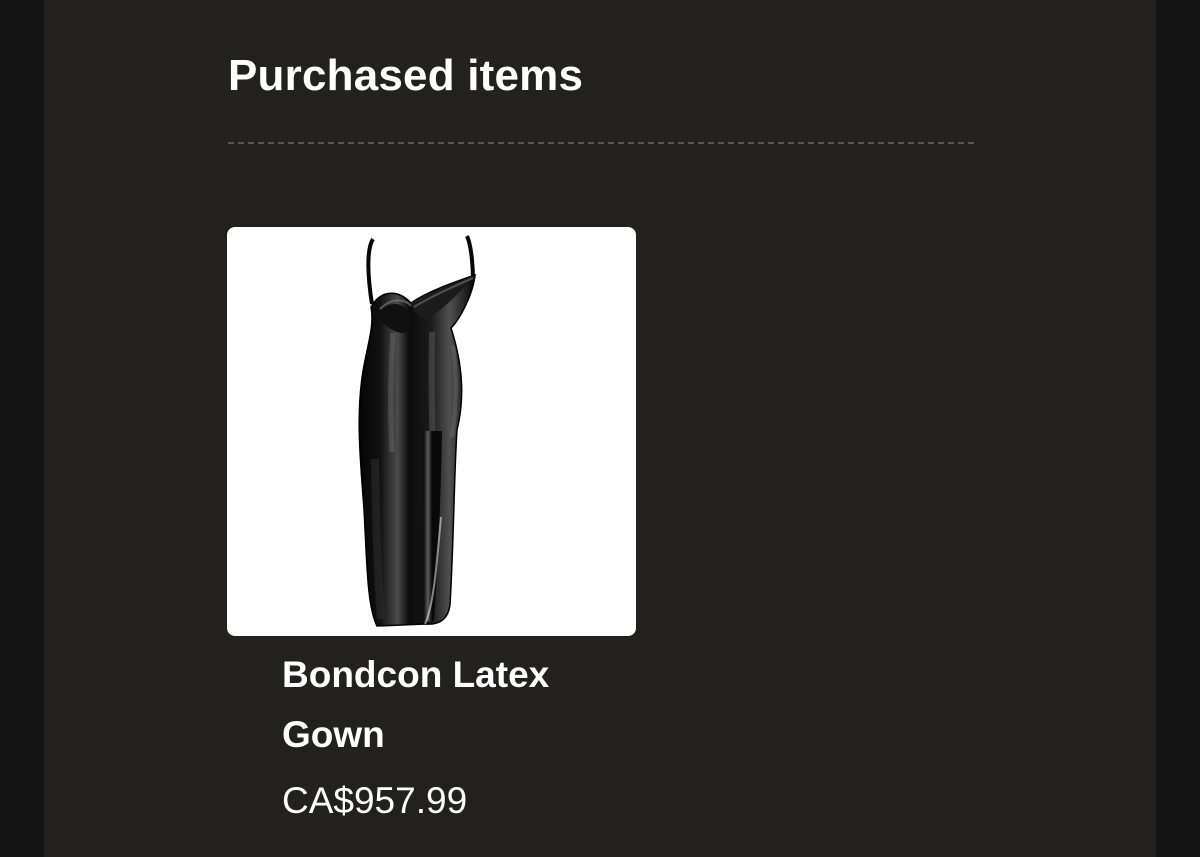 This screenshot has width=1200, height=857. I want to click on section-title: Purchased items, so click(406, 75).